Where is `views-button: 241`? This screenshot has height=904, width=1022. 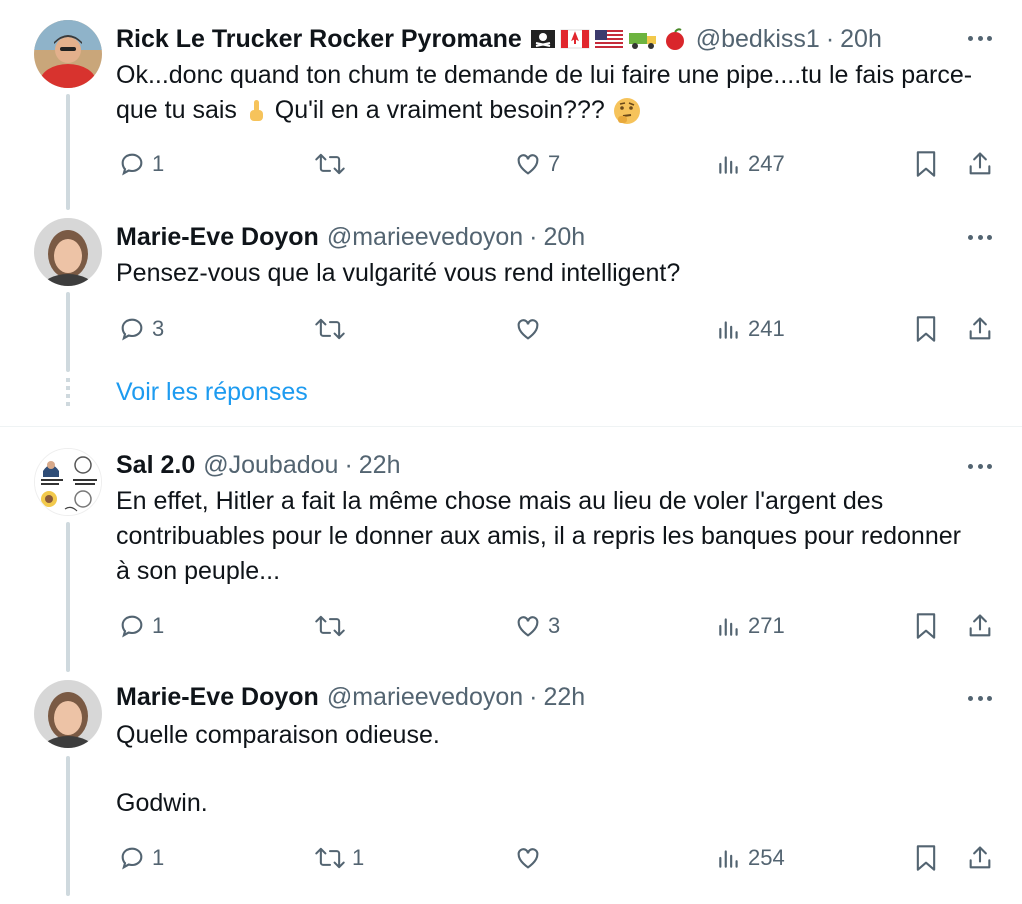 views-button: 241 is located at coordinates (750, 329).